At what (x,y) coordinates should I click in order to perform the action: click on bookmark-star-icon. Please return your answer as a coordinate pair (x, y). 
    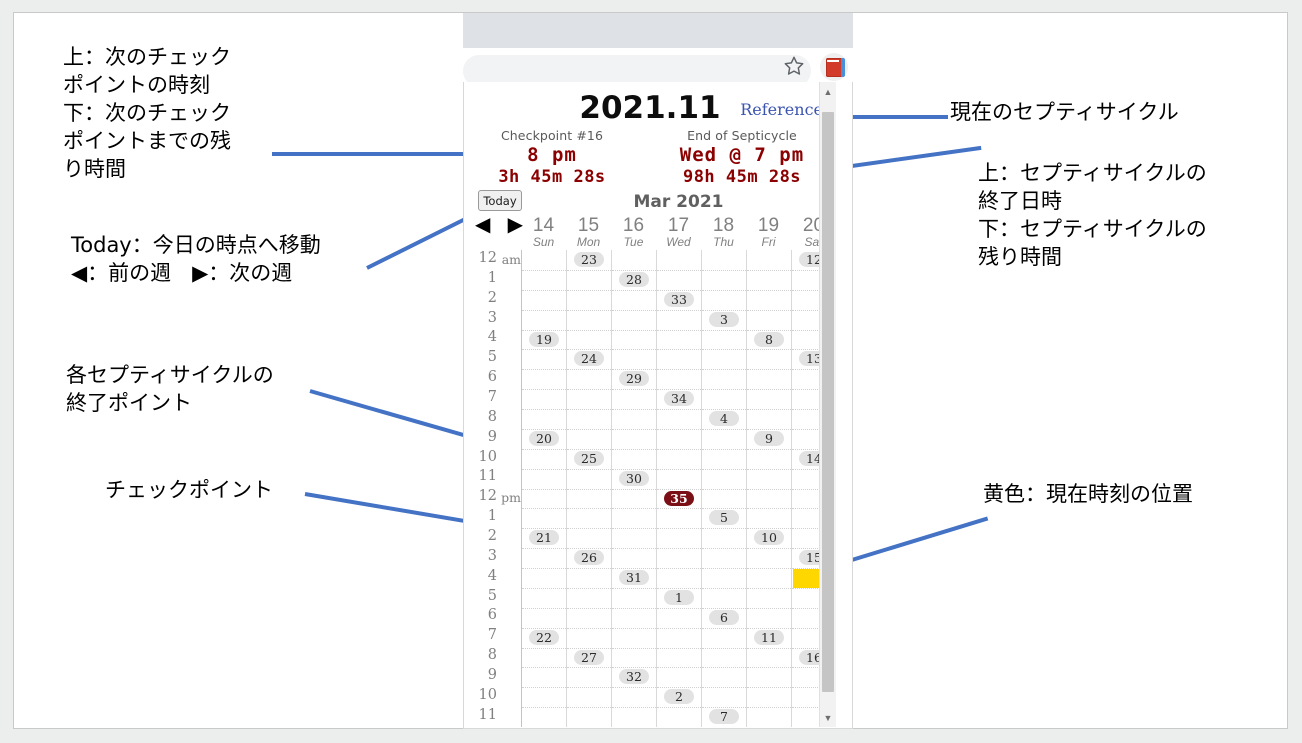
    Looking at the image, I should click on (794, 66).